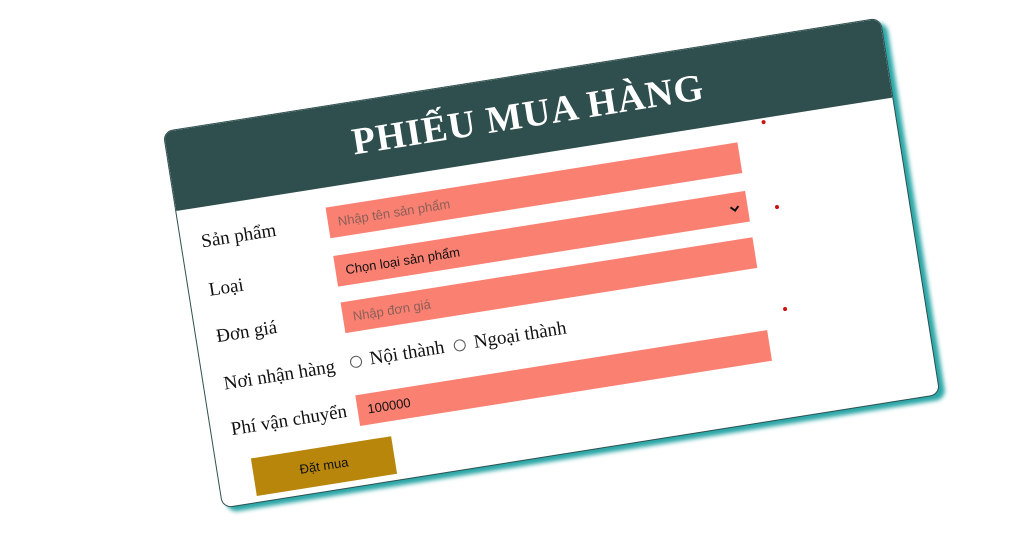 The height and width of the screenshot is (541, 1029). Describe the element at coordinates (324, 466) in the screenshot. I see `order-submit-button: Đặt mua` at that location.